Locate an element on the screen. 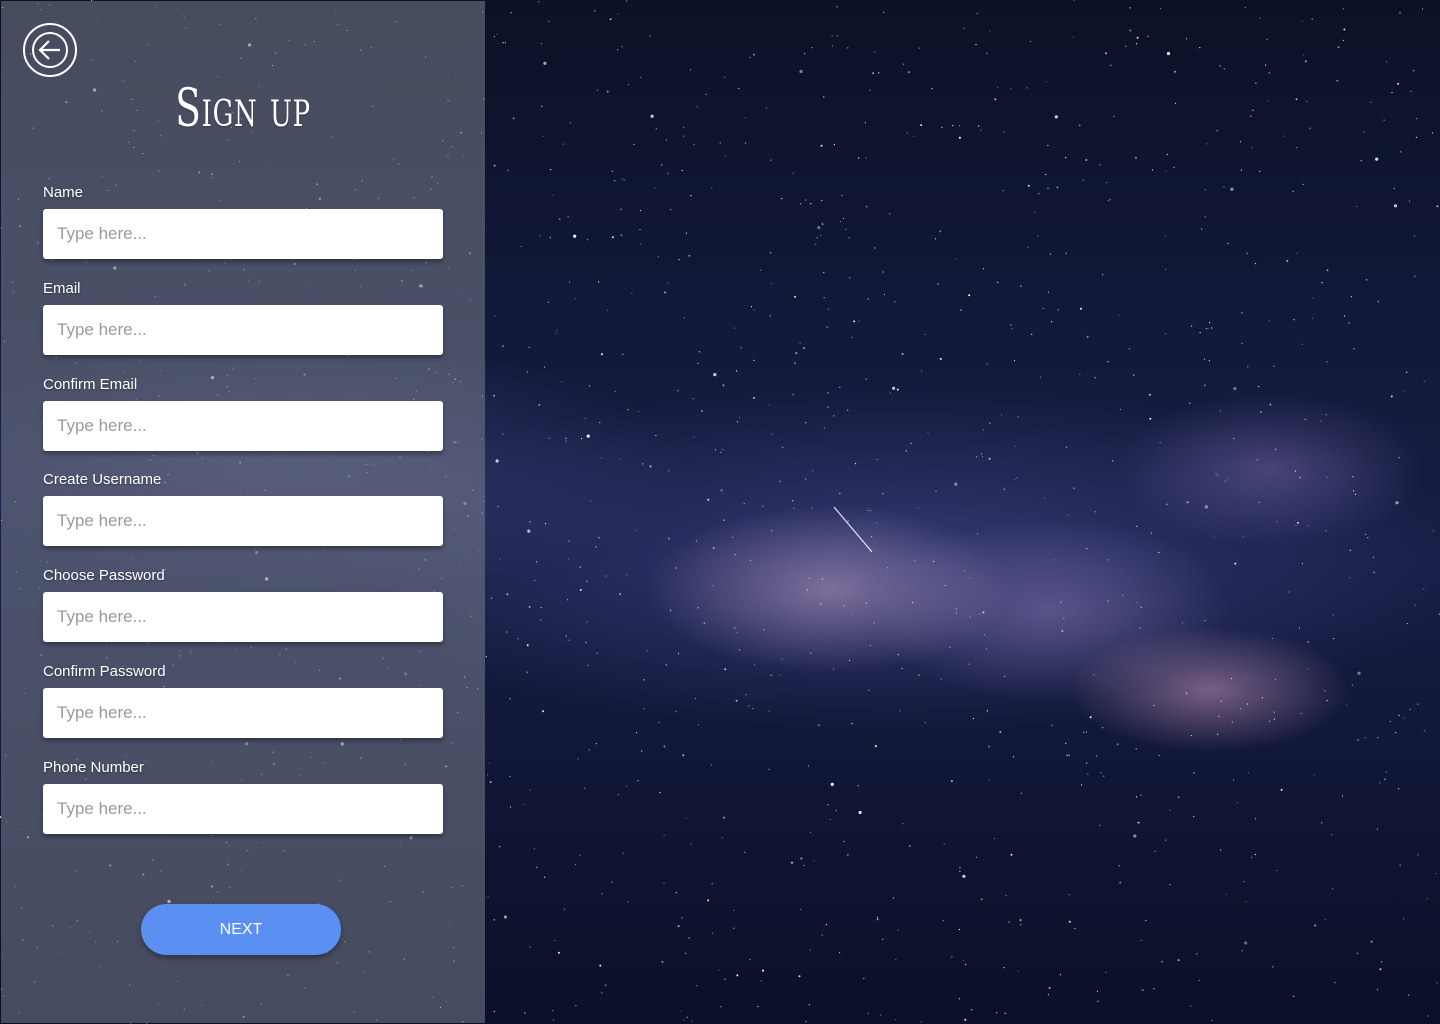 This screenshot has width=1440, height=1024. name-label: Name is located at coordinates (63, 192).